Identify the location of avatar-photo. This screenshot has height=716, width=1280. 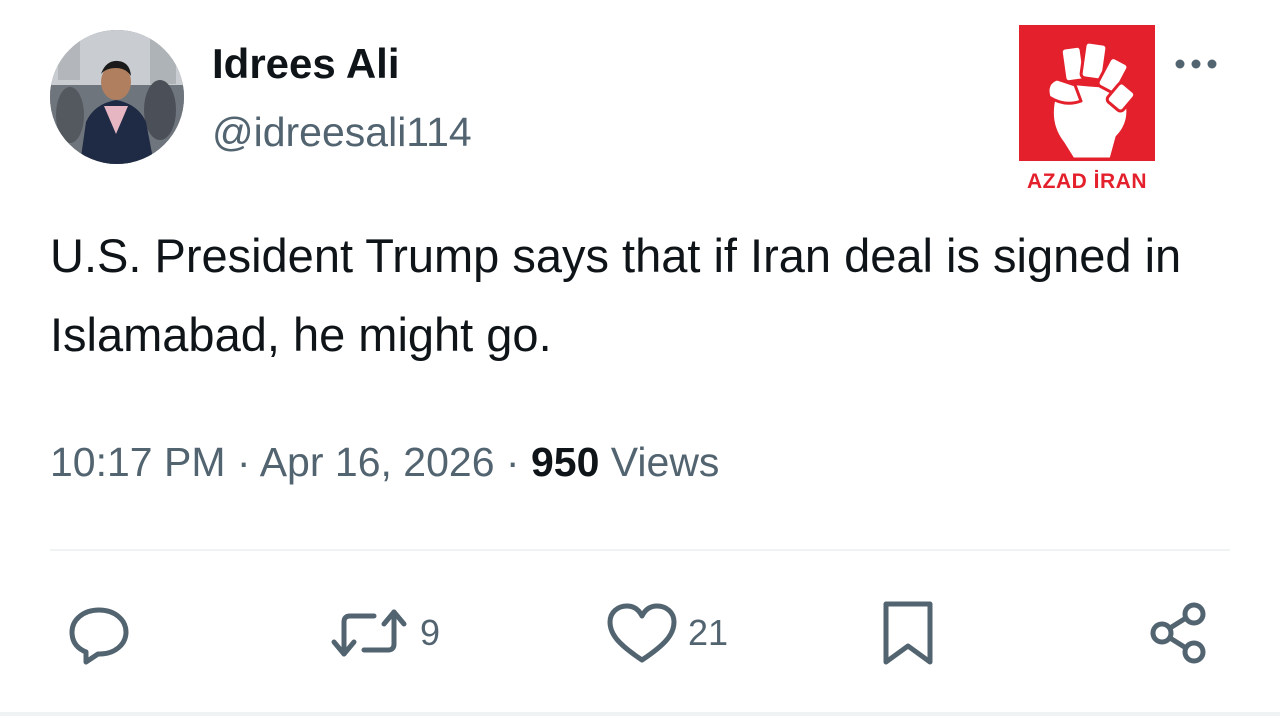
(117, 97).